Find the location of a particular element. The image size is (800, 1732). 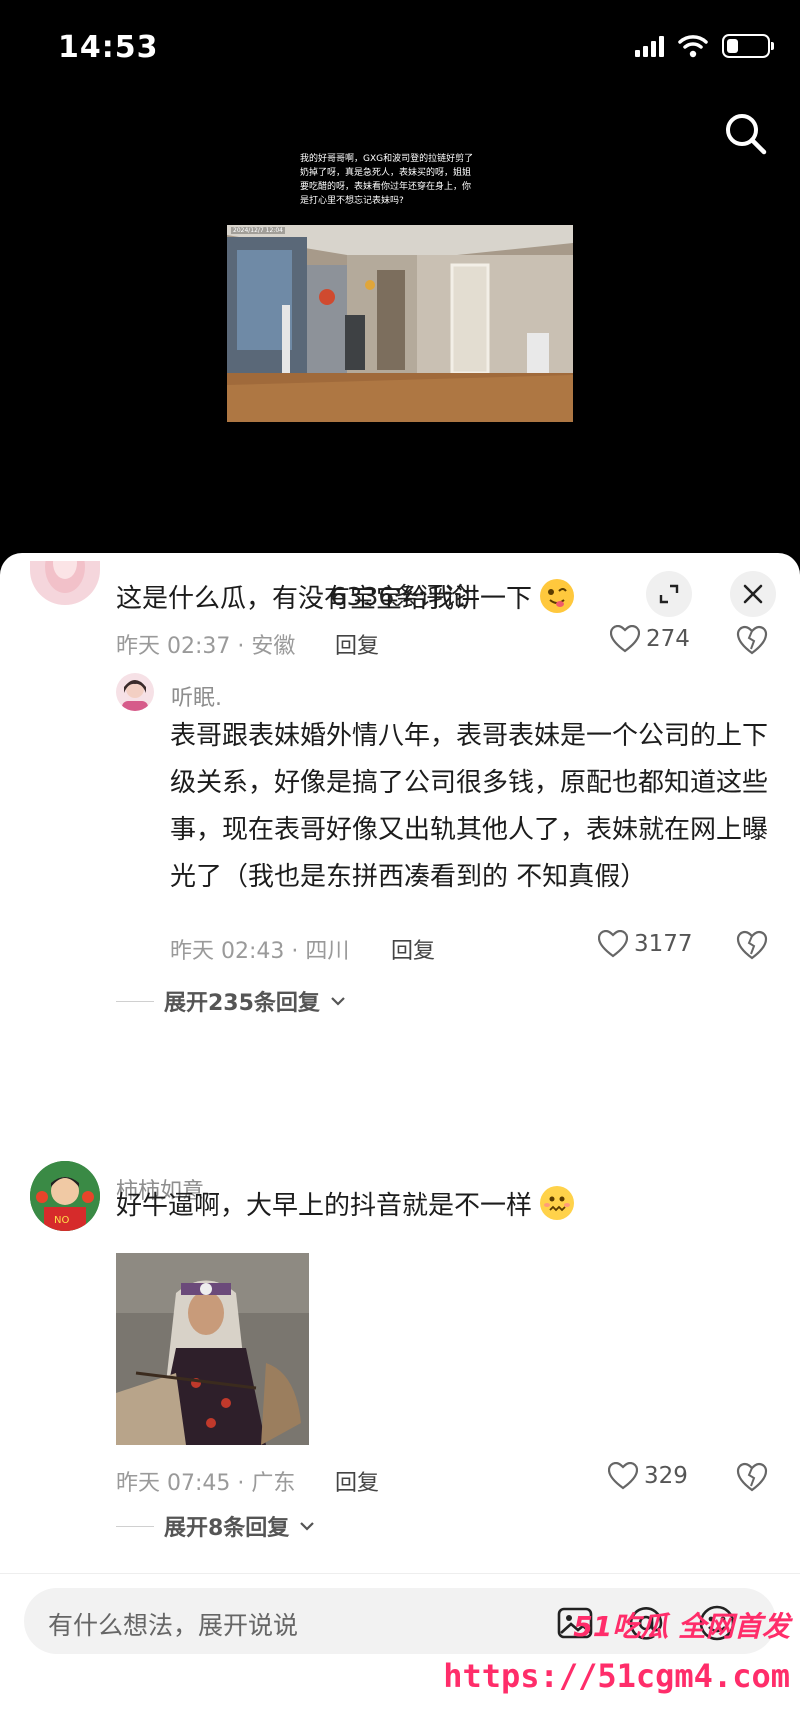

like-button: 329 is located at coordinates (648, 1476).